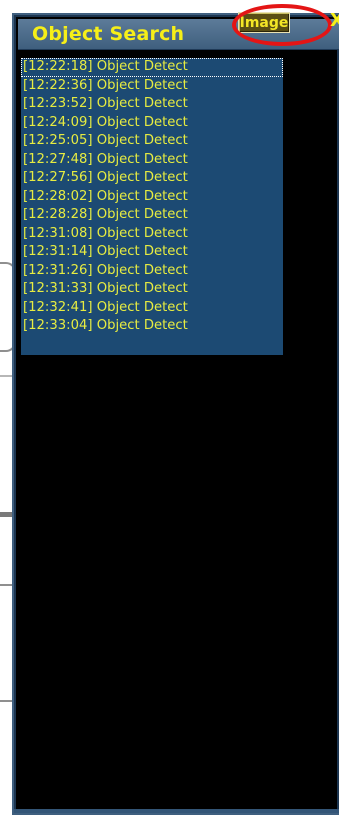 The width and height of the screenshot is (339, 815). Describe the element at coordinates (152, 308) in the screenshot. I see `log-item: [12:32:41] Object Detect` at that location.